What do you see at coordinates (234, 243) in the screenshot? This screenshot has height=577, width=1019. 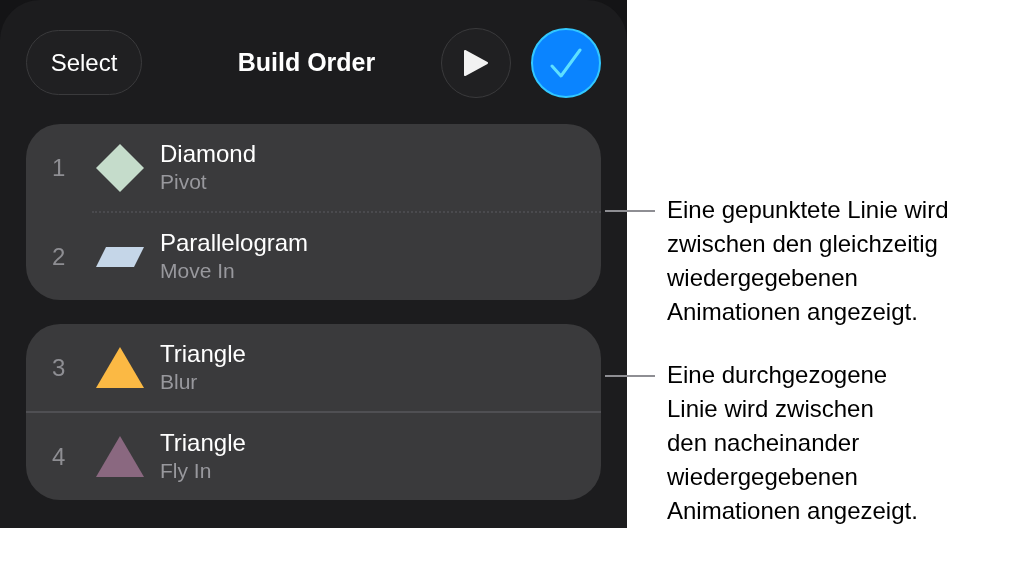 I see `shape-name: Parallelogram` at bounding box center [234, 243].